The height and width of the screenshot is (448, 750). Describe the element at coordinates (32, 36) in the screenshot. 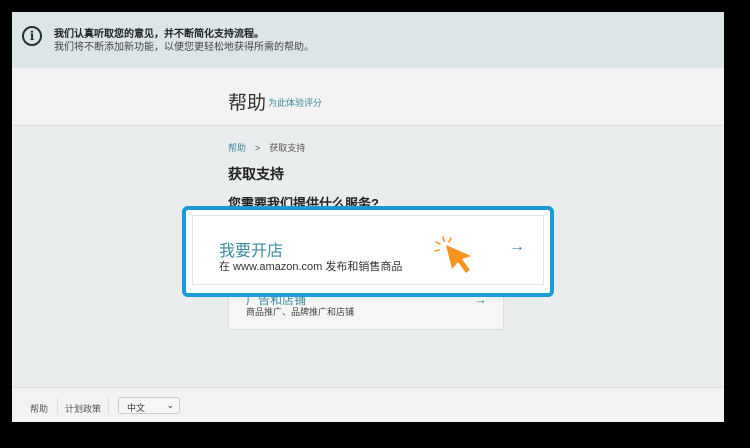

I see `info-icon: i` at that location.